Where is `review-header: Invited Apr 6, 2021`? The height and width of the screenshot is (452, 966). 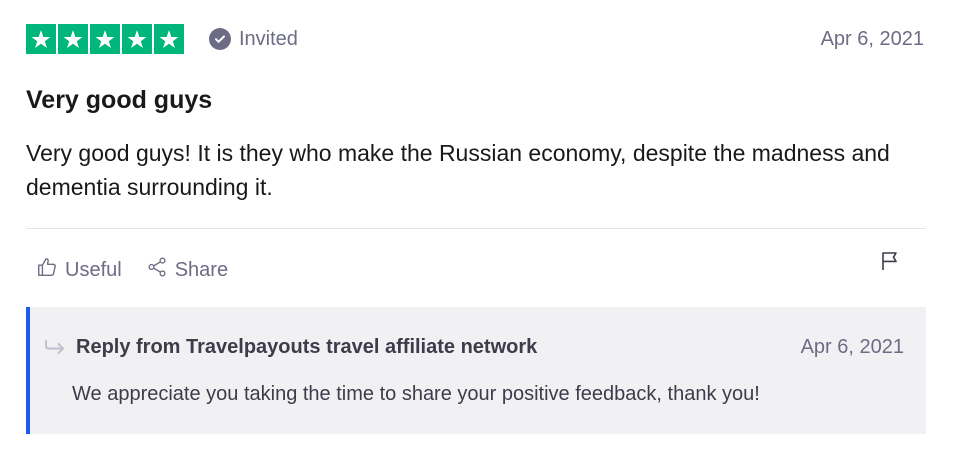 review-header: Invited Apr 6, 2021 is located at coordinates (475, 39).